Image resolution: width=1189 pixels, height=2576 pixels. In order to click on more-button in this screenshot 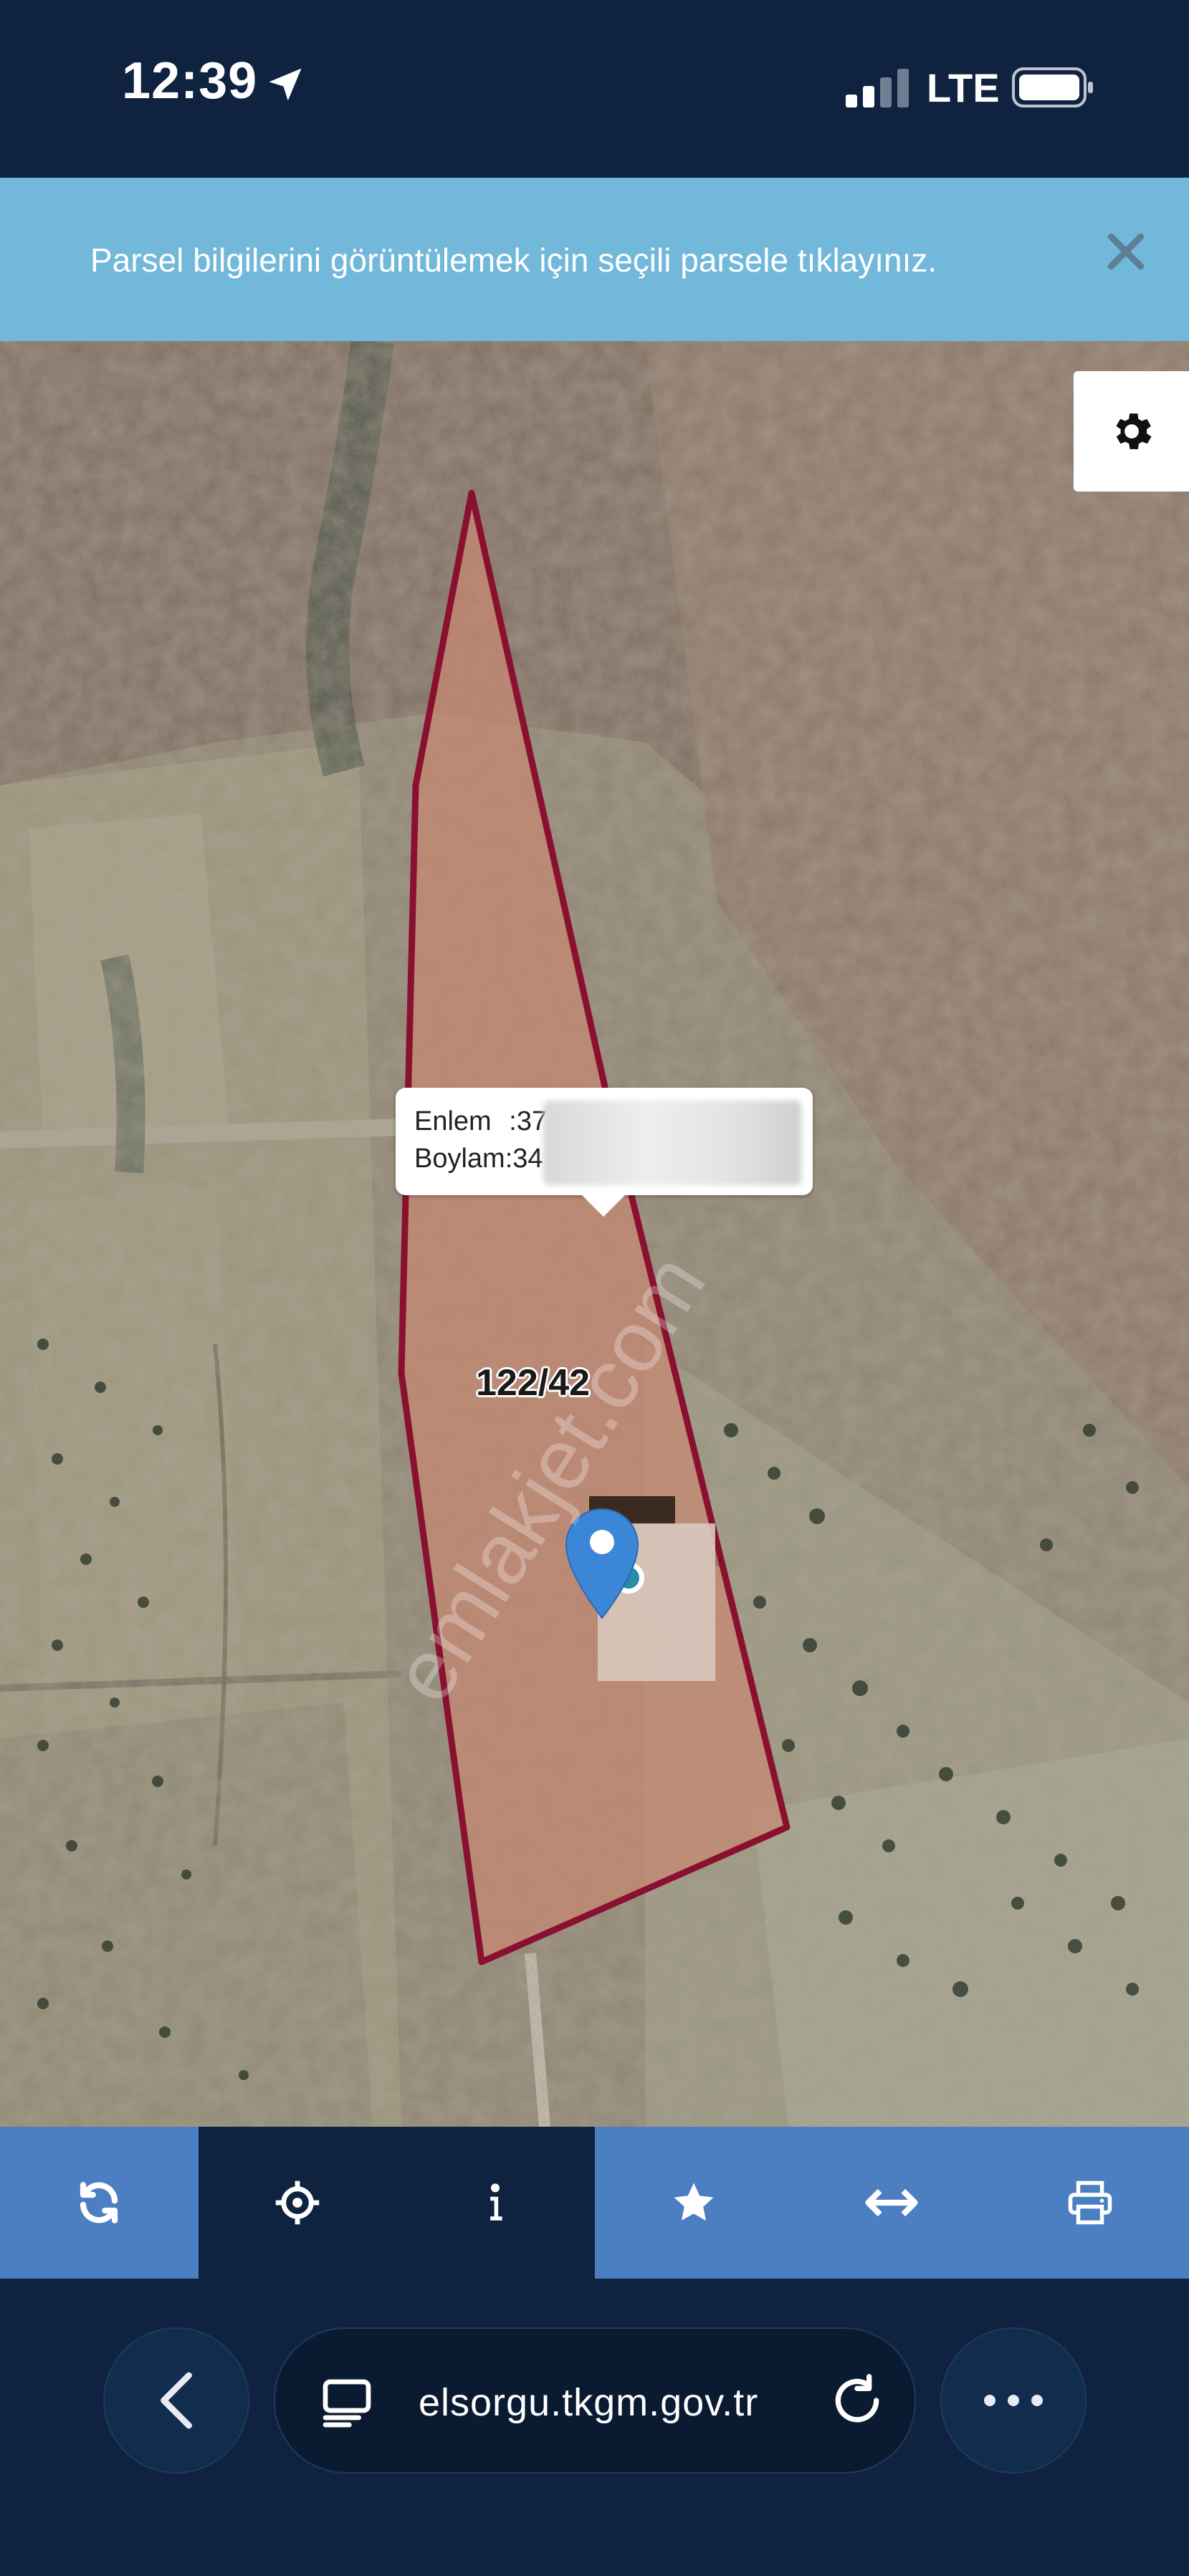, I will do `click(1014, 2400)`.